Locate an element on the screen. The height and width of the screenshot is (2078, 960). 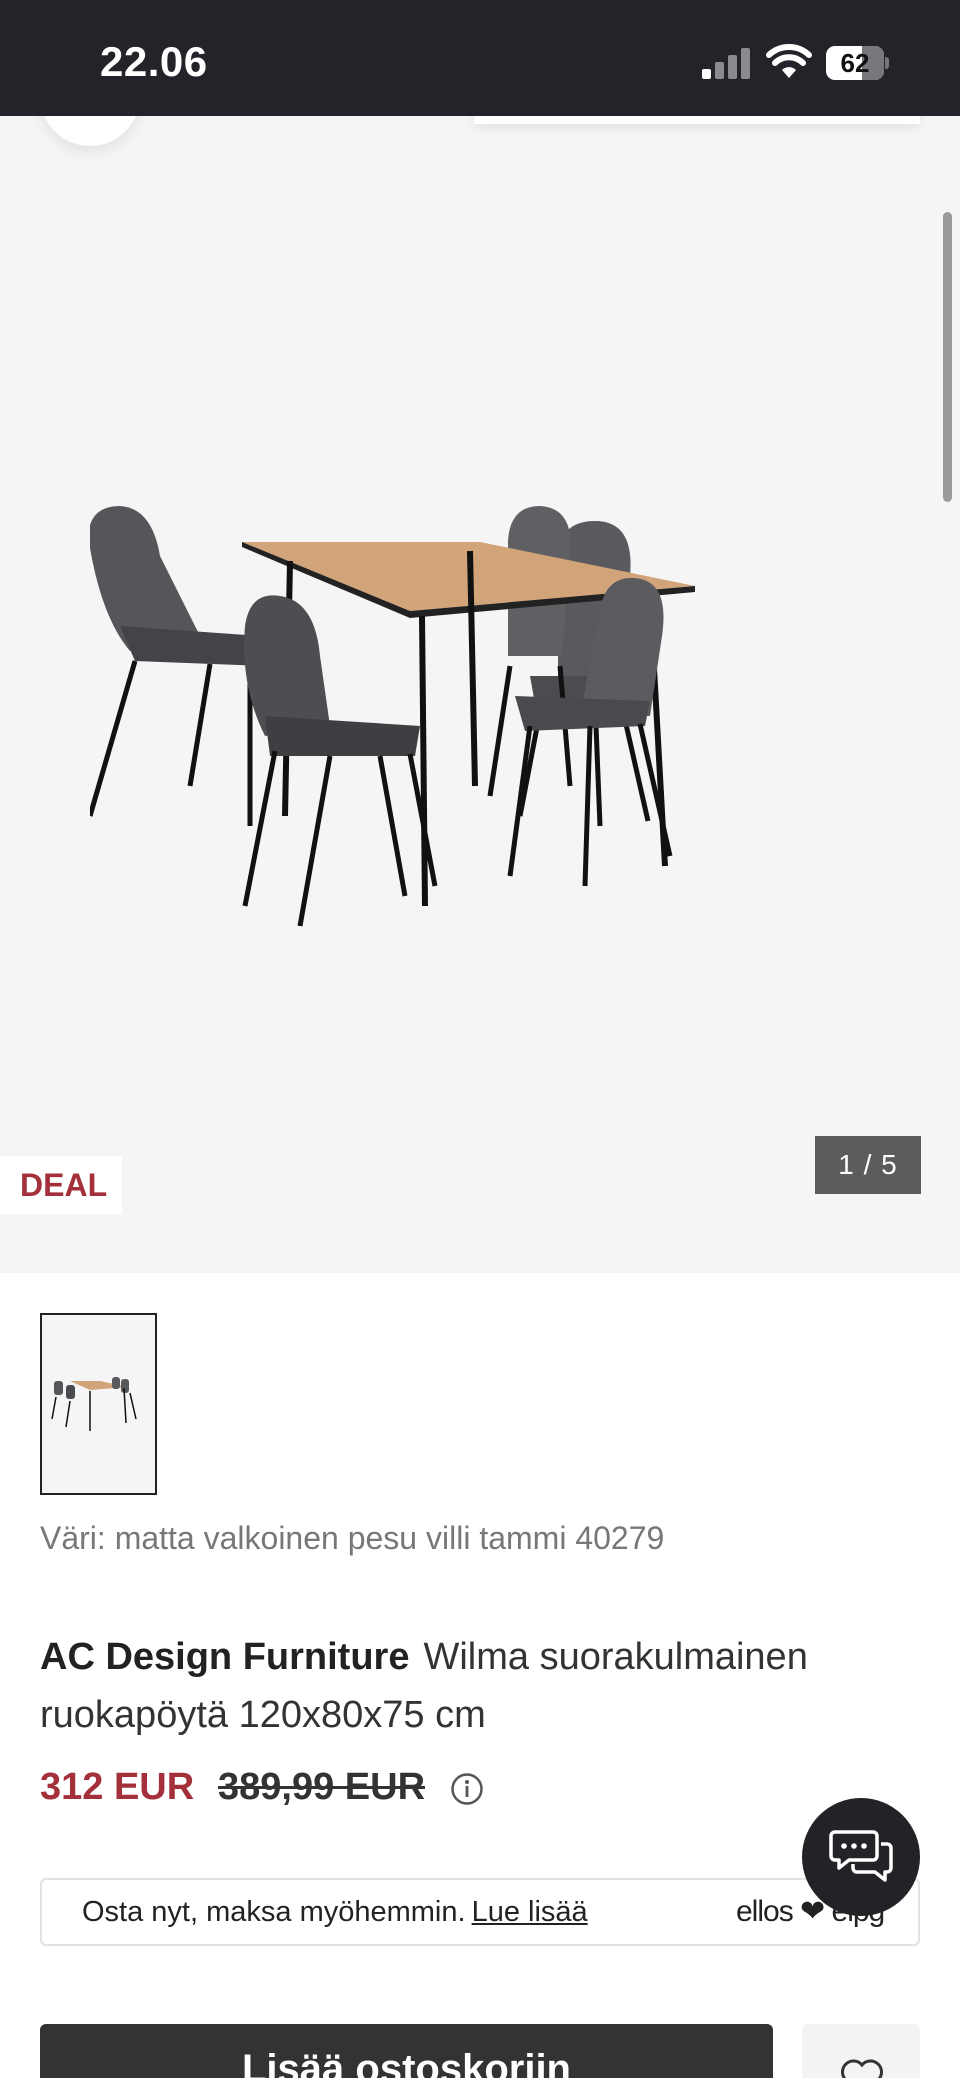
read-more-link: Lue lisää is located at coordinates (530, 1912).